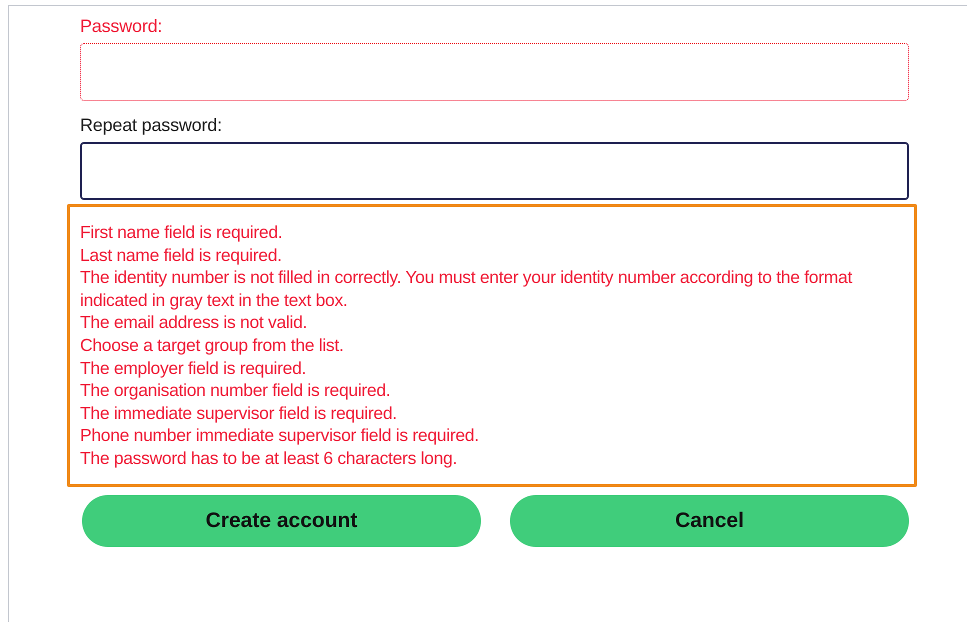 This screenshot has width=967, height=623. I want to click on form-button: Create account, so click(281, 520).